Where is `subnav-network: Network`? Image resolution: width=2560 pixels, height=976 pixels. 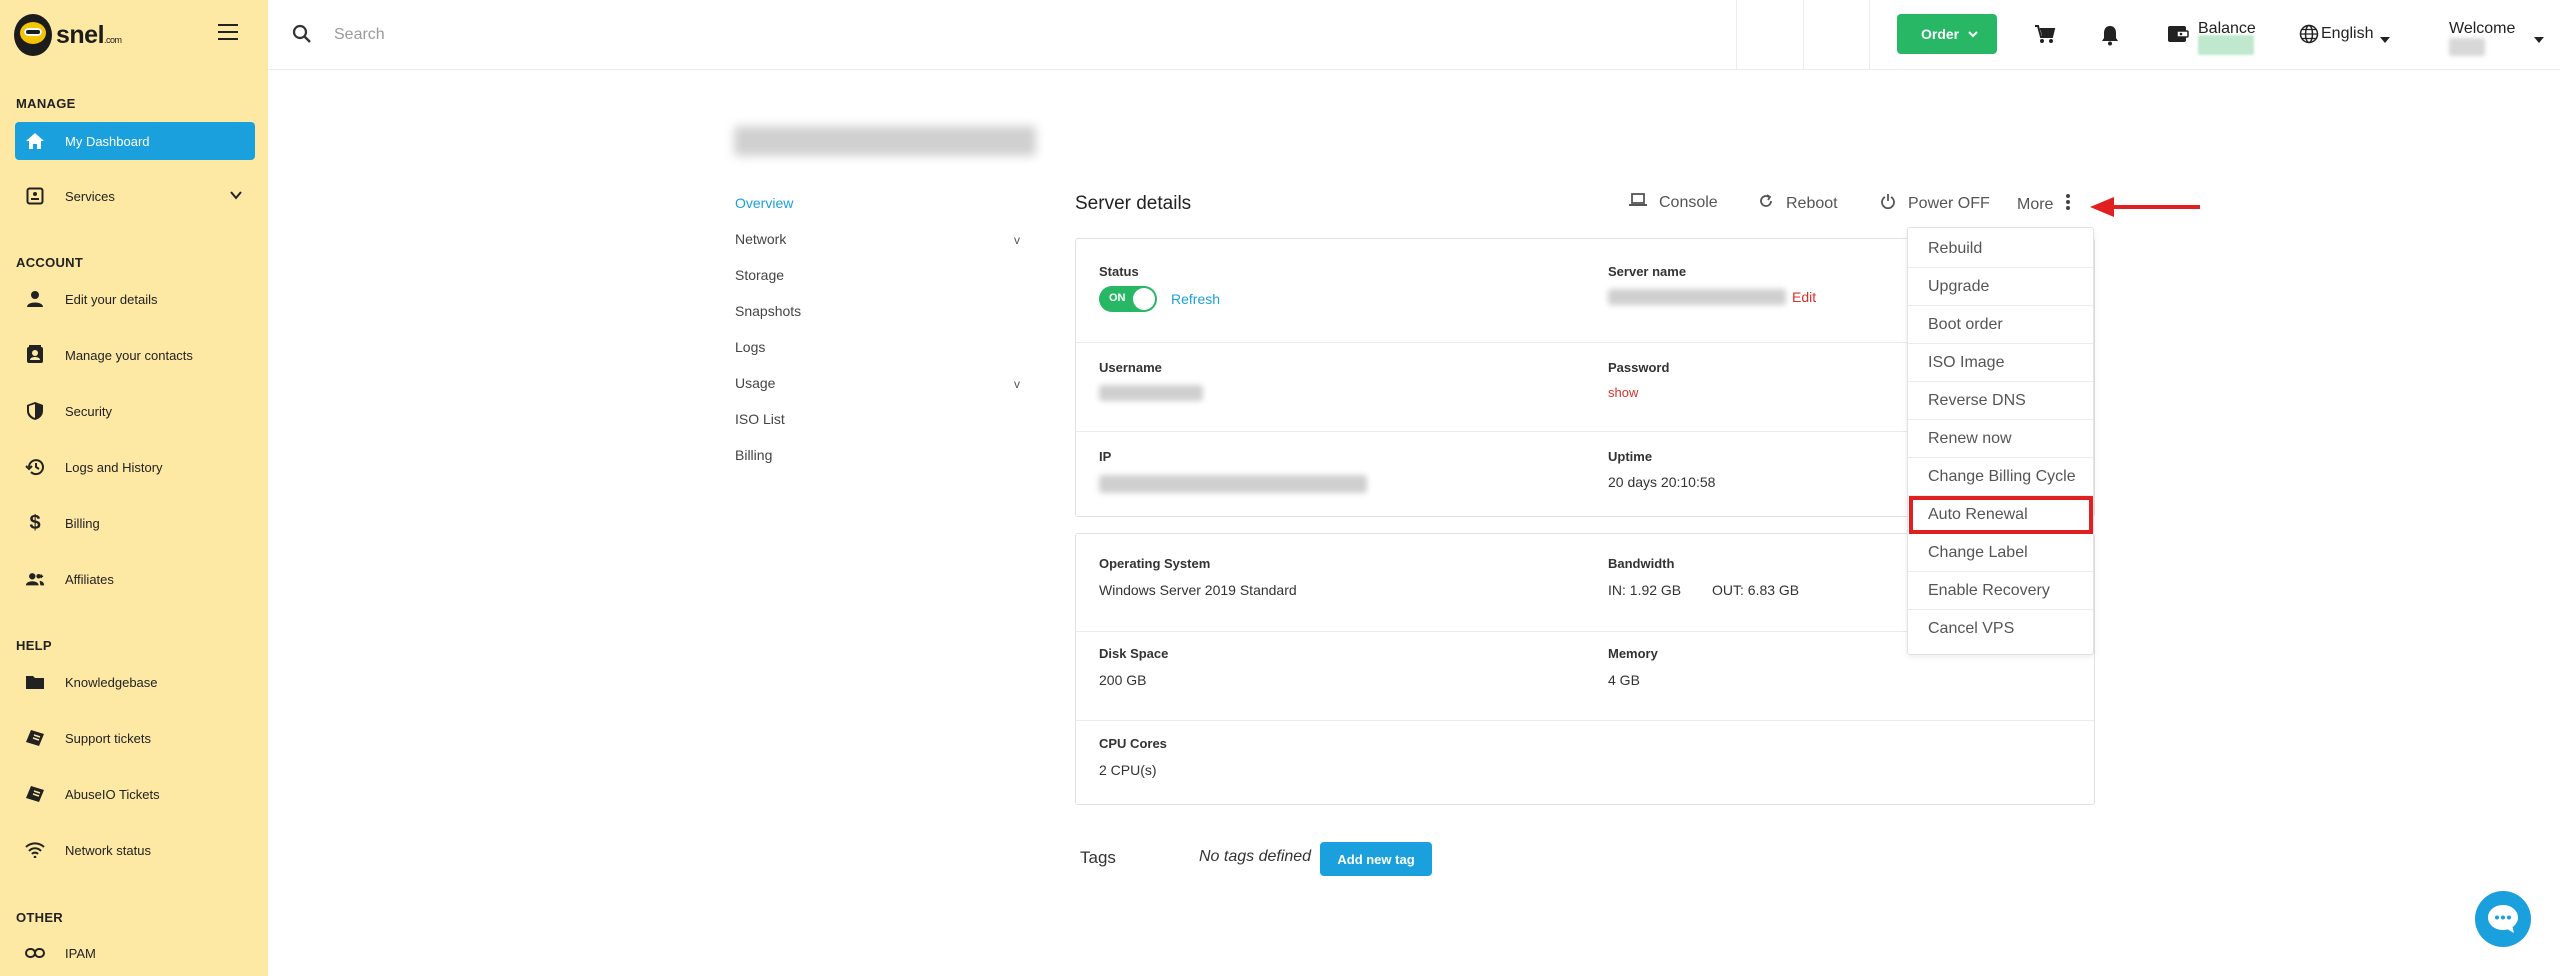 subnav-network: Network is located at coordinates (760, 239).